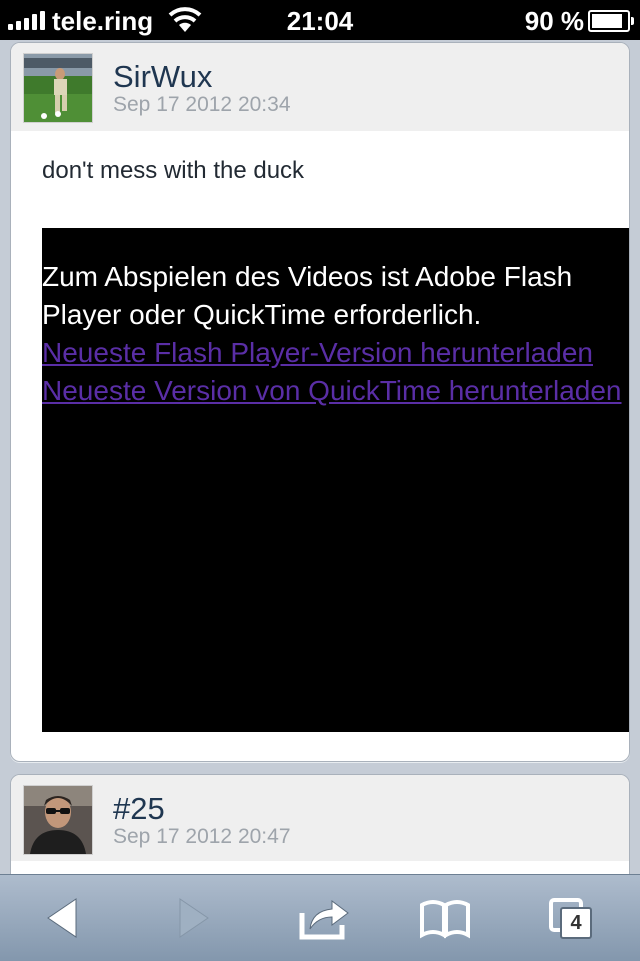  I want to click on post-timestamp: Sep 17 2012 20:47, so click(202, 836).